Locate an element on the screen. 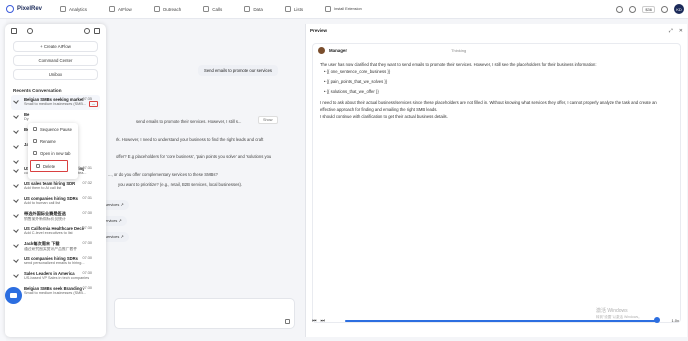  nav-data: Data is located at coordinates (253, 9).